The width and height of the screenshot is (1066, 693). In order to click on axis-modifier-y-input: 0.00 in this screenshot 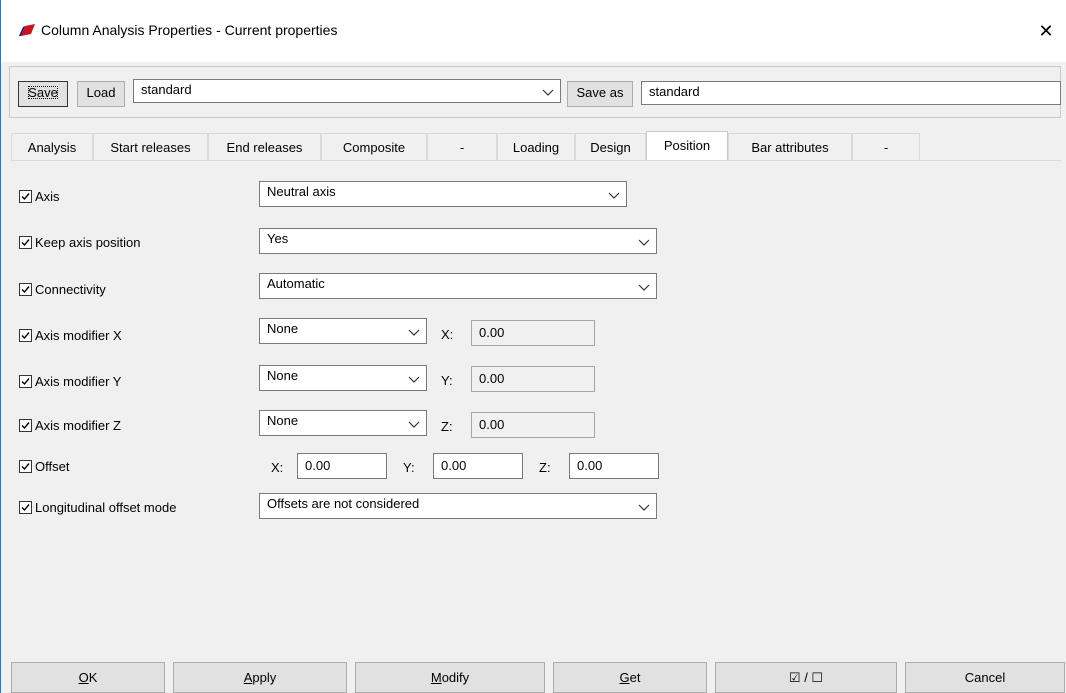, I will do `click(533, 379)`.